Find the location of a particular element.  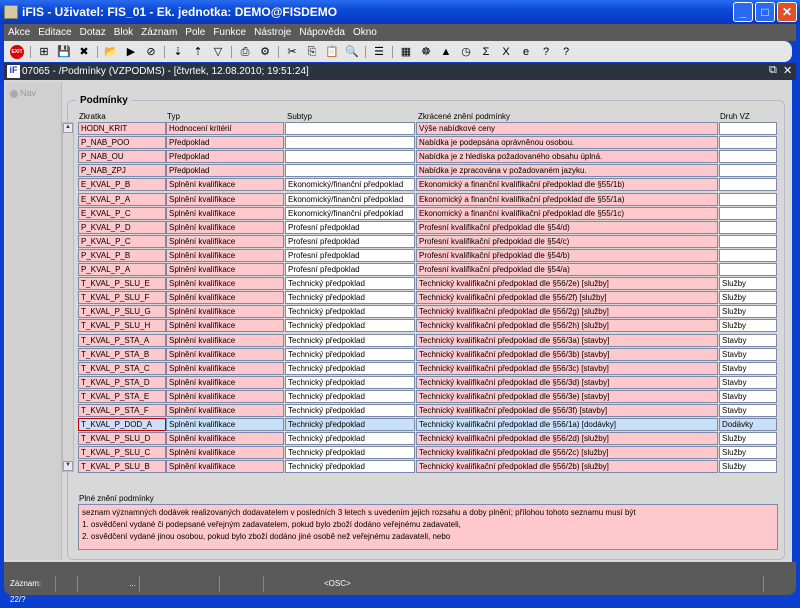

sort-asc-icon: ⇣ is located at coordinates (178, 52).